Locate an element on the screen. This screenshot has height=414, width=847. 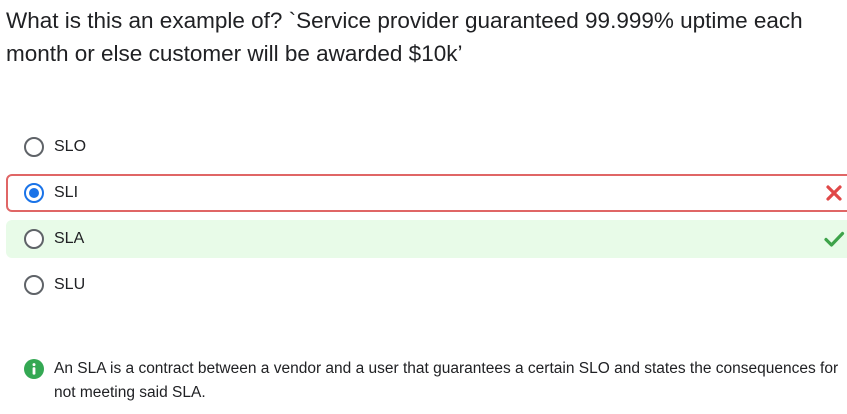
radio-selected-dot is located at coordinates (34, 193).